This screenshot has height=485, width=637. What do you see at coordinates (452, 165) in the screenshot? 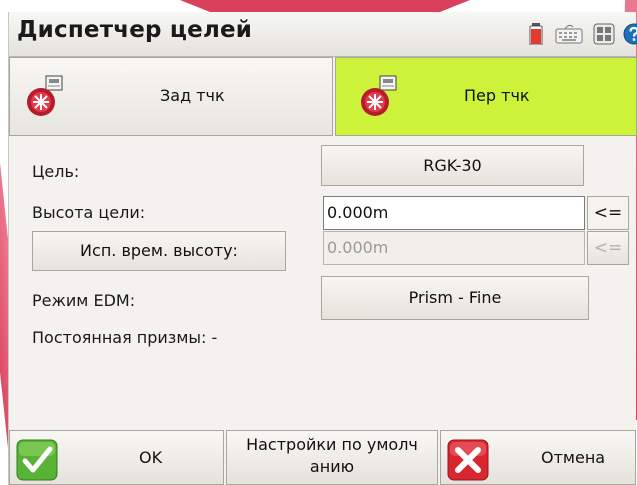
I see `target-select-button: RGK-30` at bounding box center [452, 165].